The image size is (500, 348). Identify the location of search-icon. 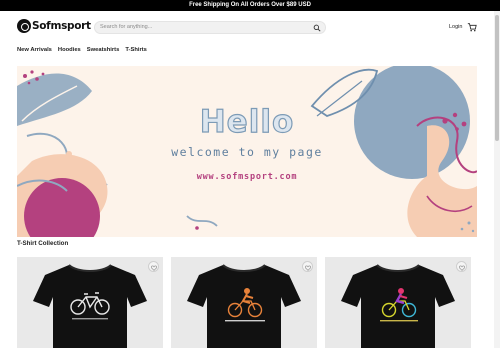
(317, 28).